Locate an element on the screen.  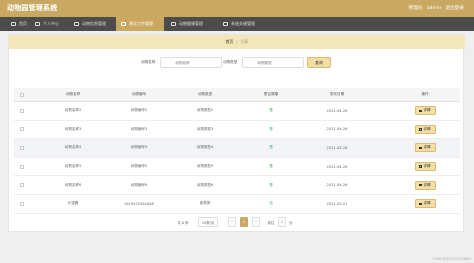
nav-animal-health: 动物健康管理 is located at coordinates (191, 24).